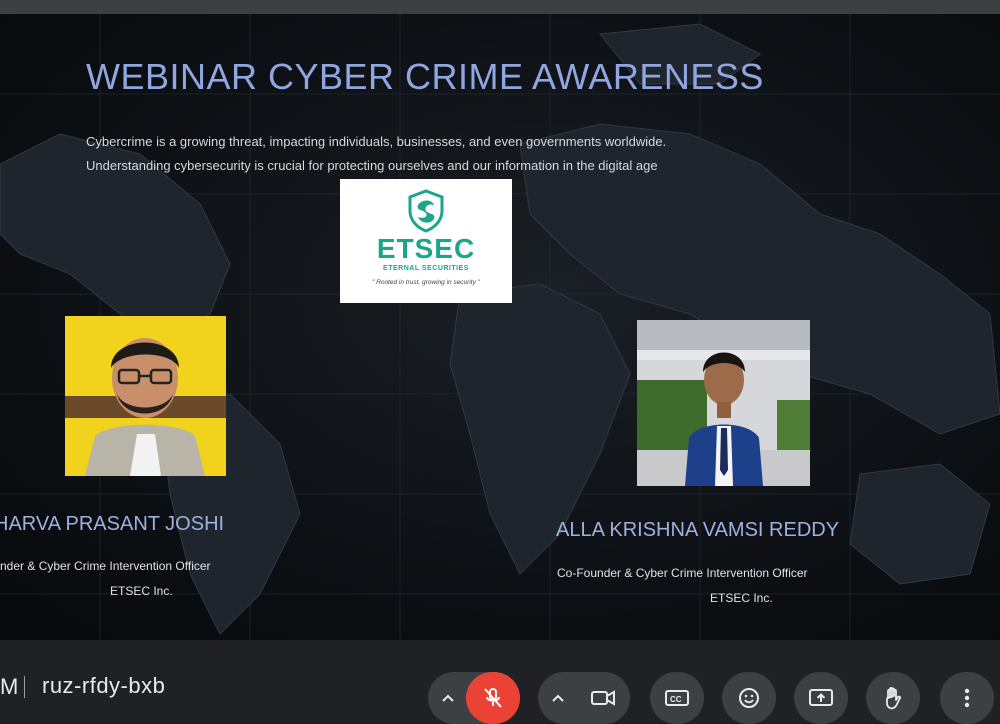 The image size is (1000, 724). I want to click on captions-button: CC, so click(677, 698).